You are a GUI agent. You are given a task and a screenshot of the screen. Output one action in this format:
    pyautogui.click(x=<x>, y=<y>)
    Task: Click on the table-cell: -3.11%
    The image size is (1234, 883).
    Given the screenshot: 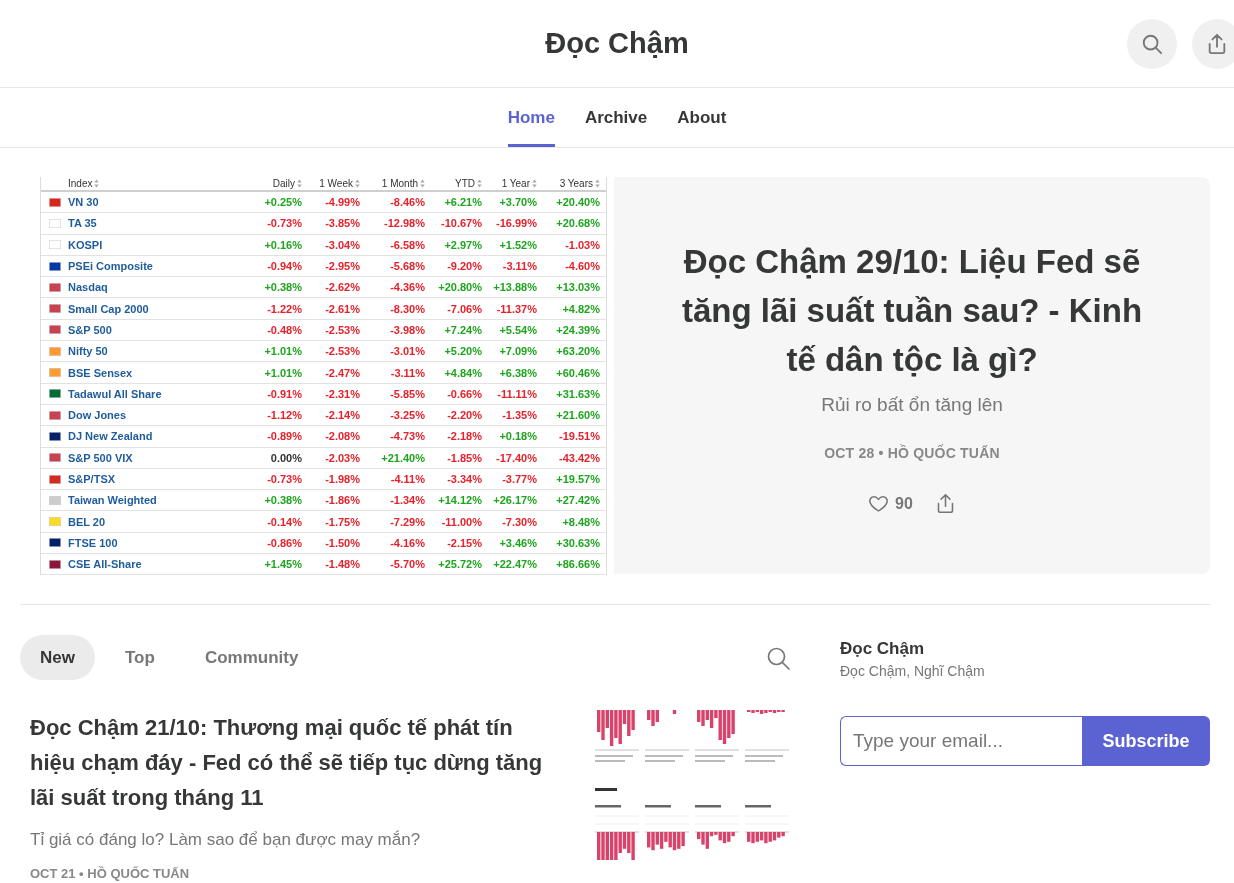 What is the action you would take?
    pyautogui.click(x=519, y=266)
    